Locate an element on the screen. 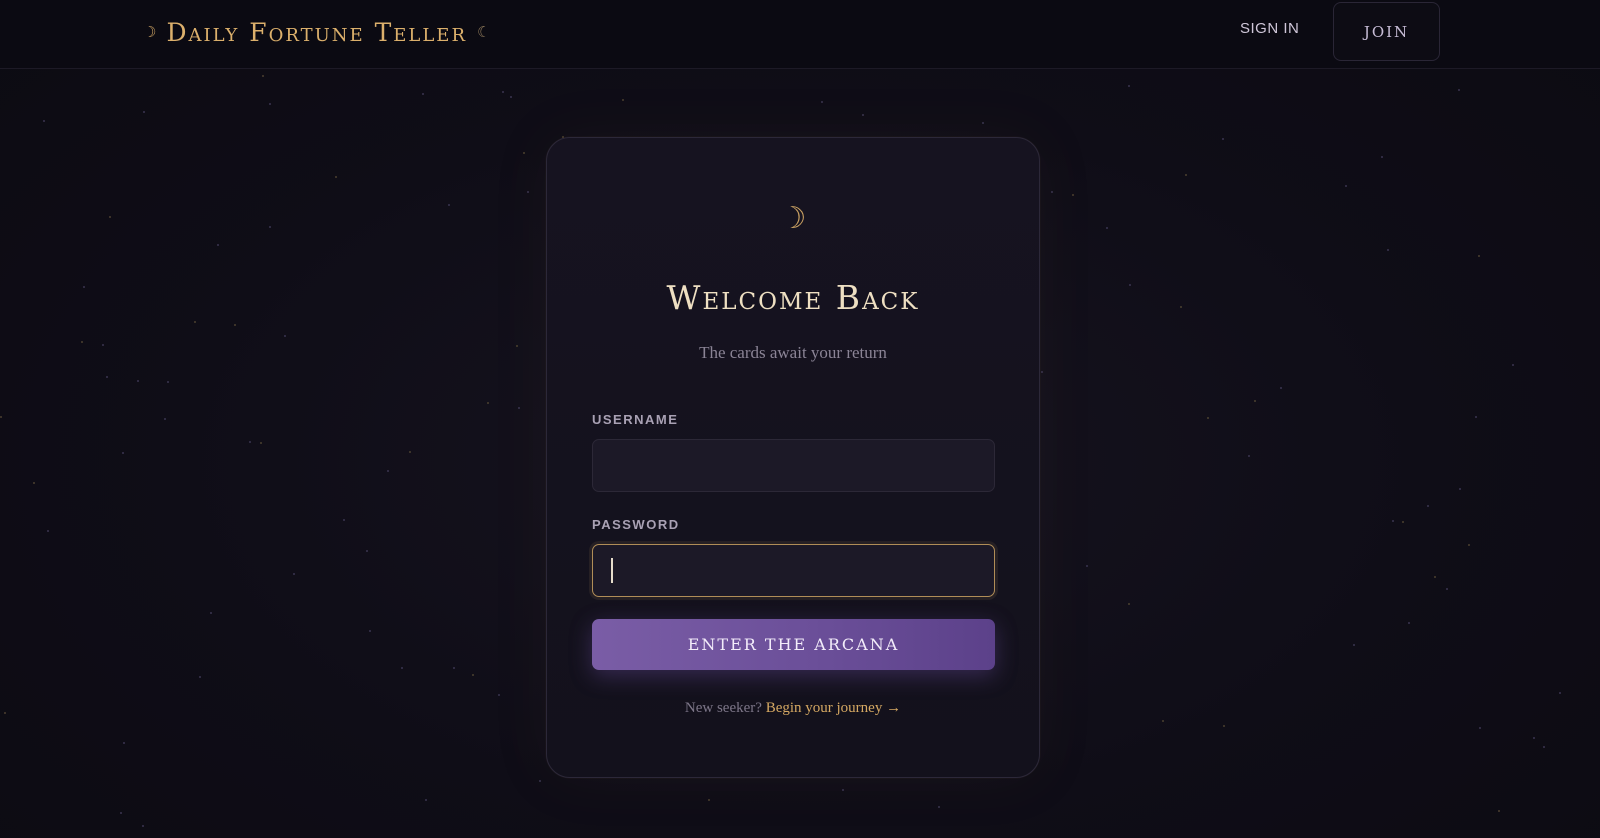  crescent-moon-icon: ☾ is located at coordinates (484, 32).